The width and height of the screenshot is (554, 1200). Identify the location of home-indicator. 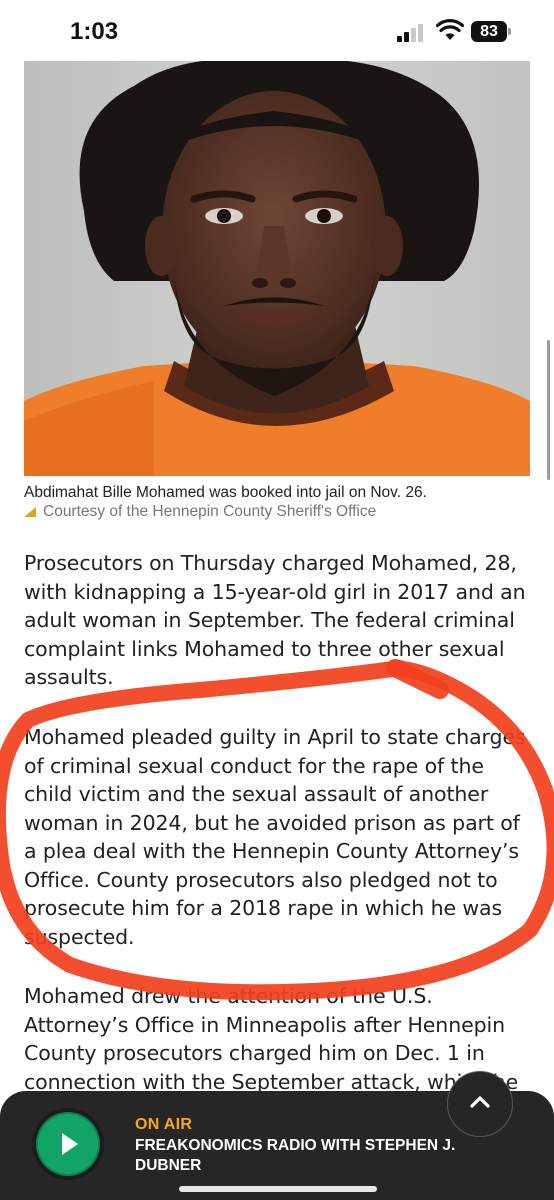
(278, 1189).